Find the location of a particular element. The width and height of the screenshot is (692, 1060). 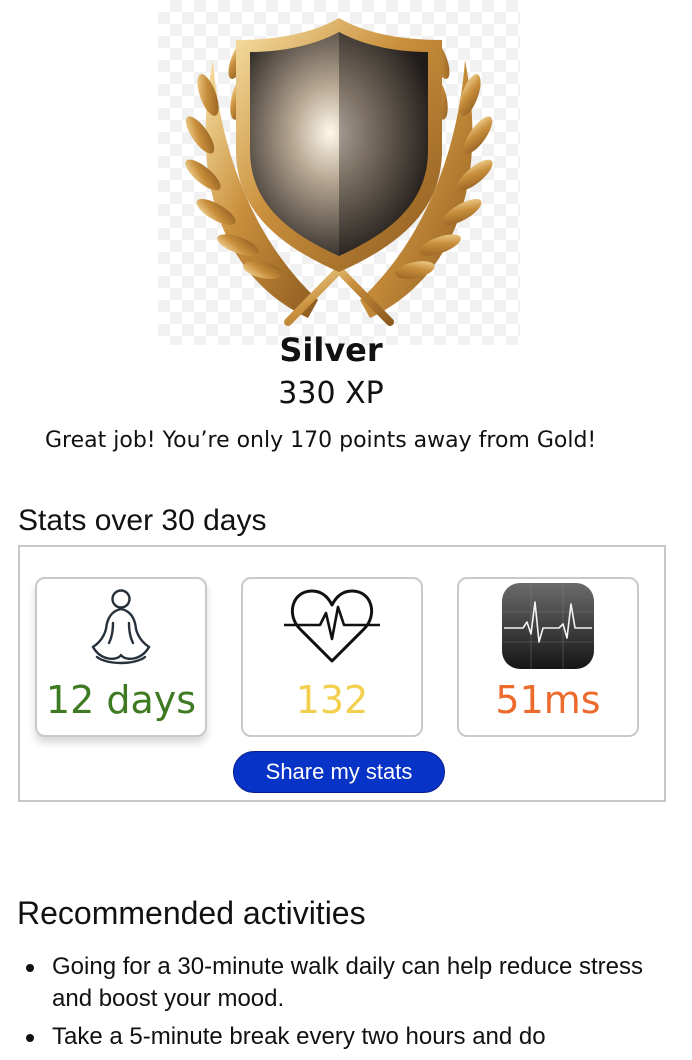

stat-card-hrv: 51ms is located at coordinates (548, 657).